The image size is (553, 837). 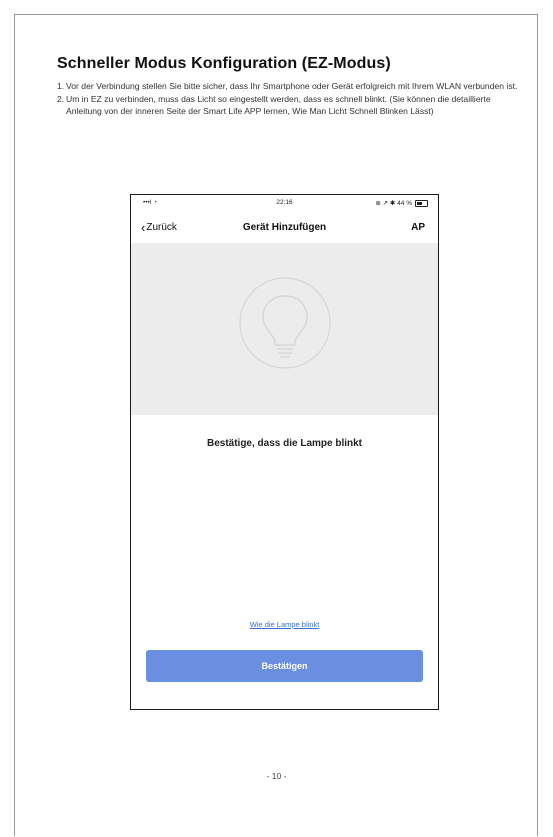 What do you see at coordinates (284, 666) in the screenshot?
I see `confirm-button: Bestätigen` at bounding box center [284, 666].